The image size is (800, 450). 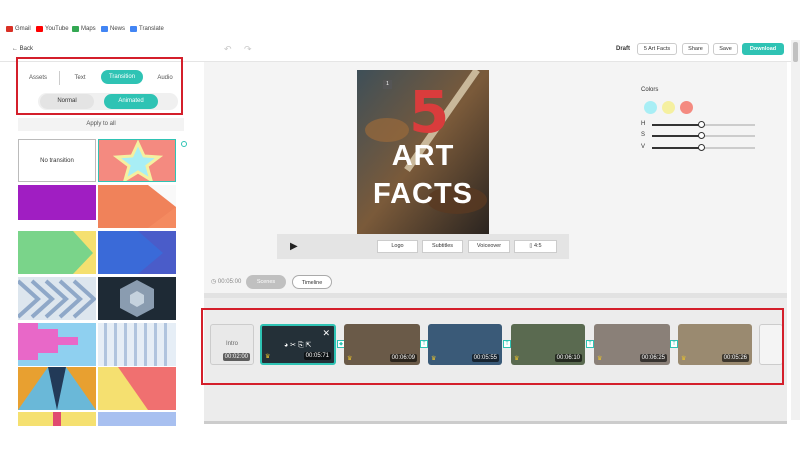 I want to click on transition-hexagon, so click(x=137, y=298).